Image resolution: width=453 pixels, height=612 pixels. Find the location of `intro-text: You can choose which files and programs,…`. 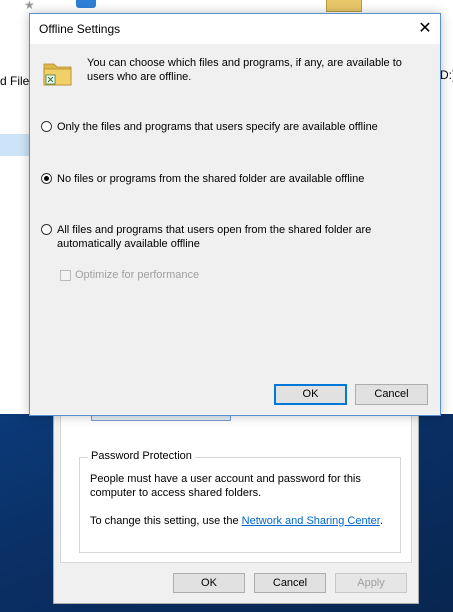

intro-text: You can choose which files and programs,… is located at coordinates (244, 70).